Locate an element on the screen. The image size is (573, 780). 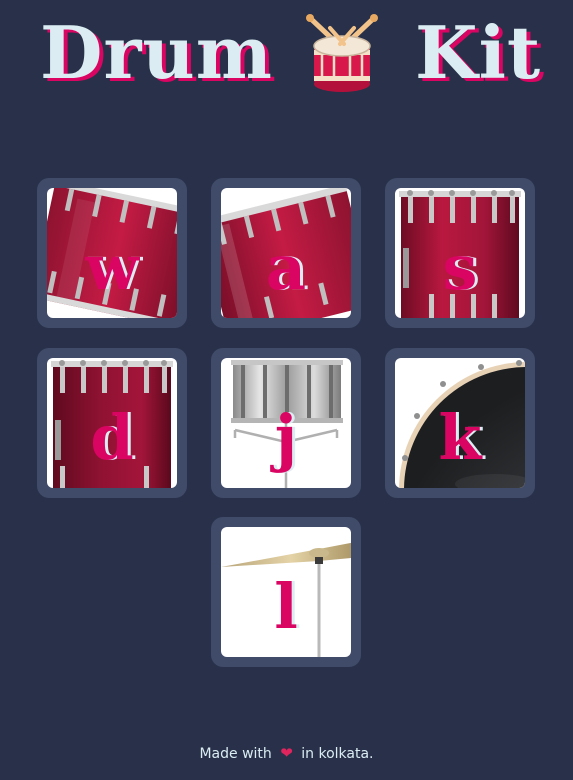
drum-key-s: s is located at coordinates (460, 253).